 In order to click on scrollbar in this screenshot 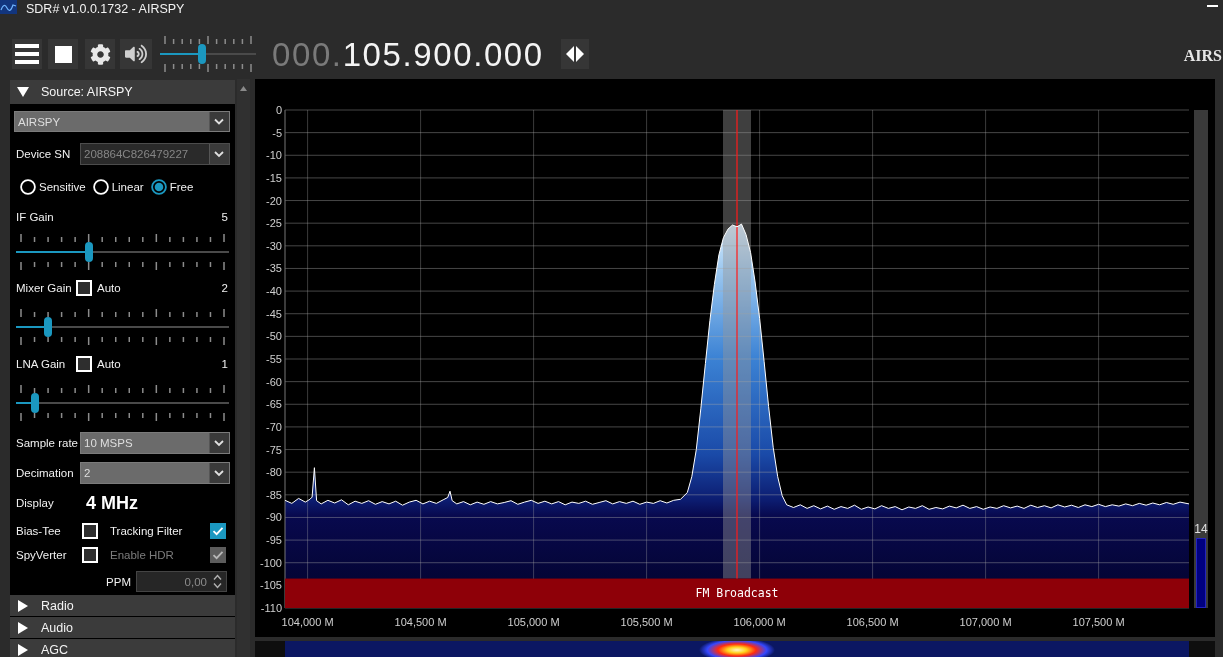, I will do `click(243, 368)`.